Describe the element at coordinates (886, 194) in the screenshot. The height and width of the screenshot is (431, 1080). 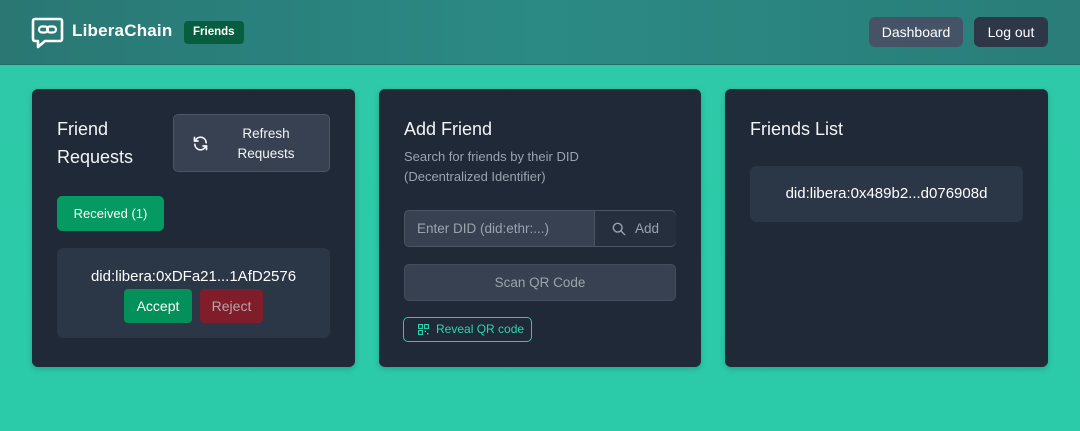
I see `friend-item: did:libera:0x489b2...d076908d` at that location.